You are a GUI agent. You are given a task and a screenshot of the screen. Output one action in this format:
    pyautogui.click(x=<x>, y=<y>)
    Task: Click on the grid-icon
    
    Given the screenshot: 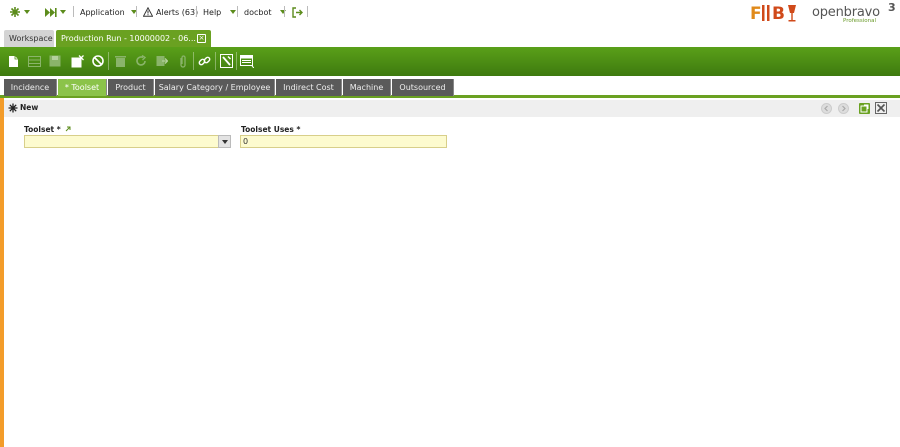 What is the action you would take?
    pyautogui.click(x=34, y=61)
    